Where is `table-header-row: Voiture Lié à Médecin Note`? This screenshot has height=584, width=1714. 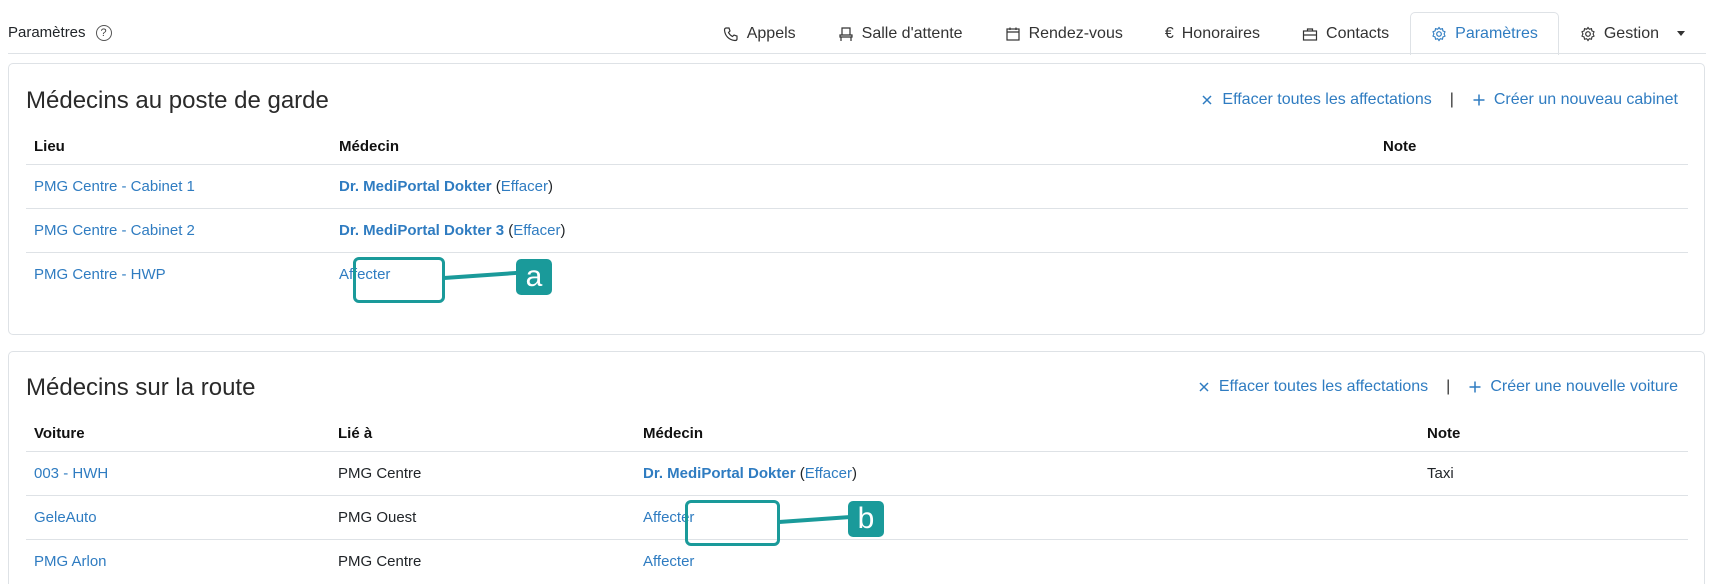 table-header-row: Voiture Lié à Médecin Note is located at coordinates (857, 434).